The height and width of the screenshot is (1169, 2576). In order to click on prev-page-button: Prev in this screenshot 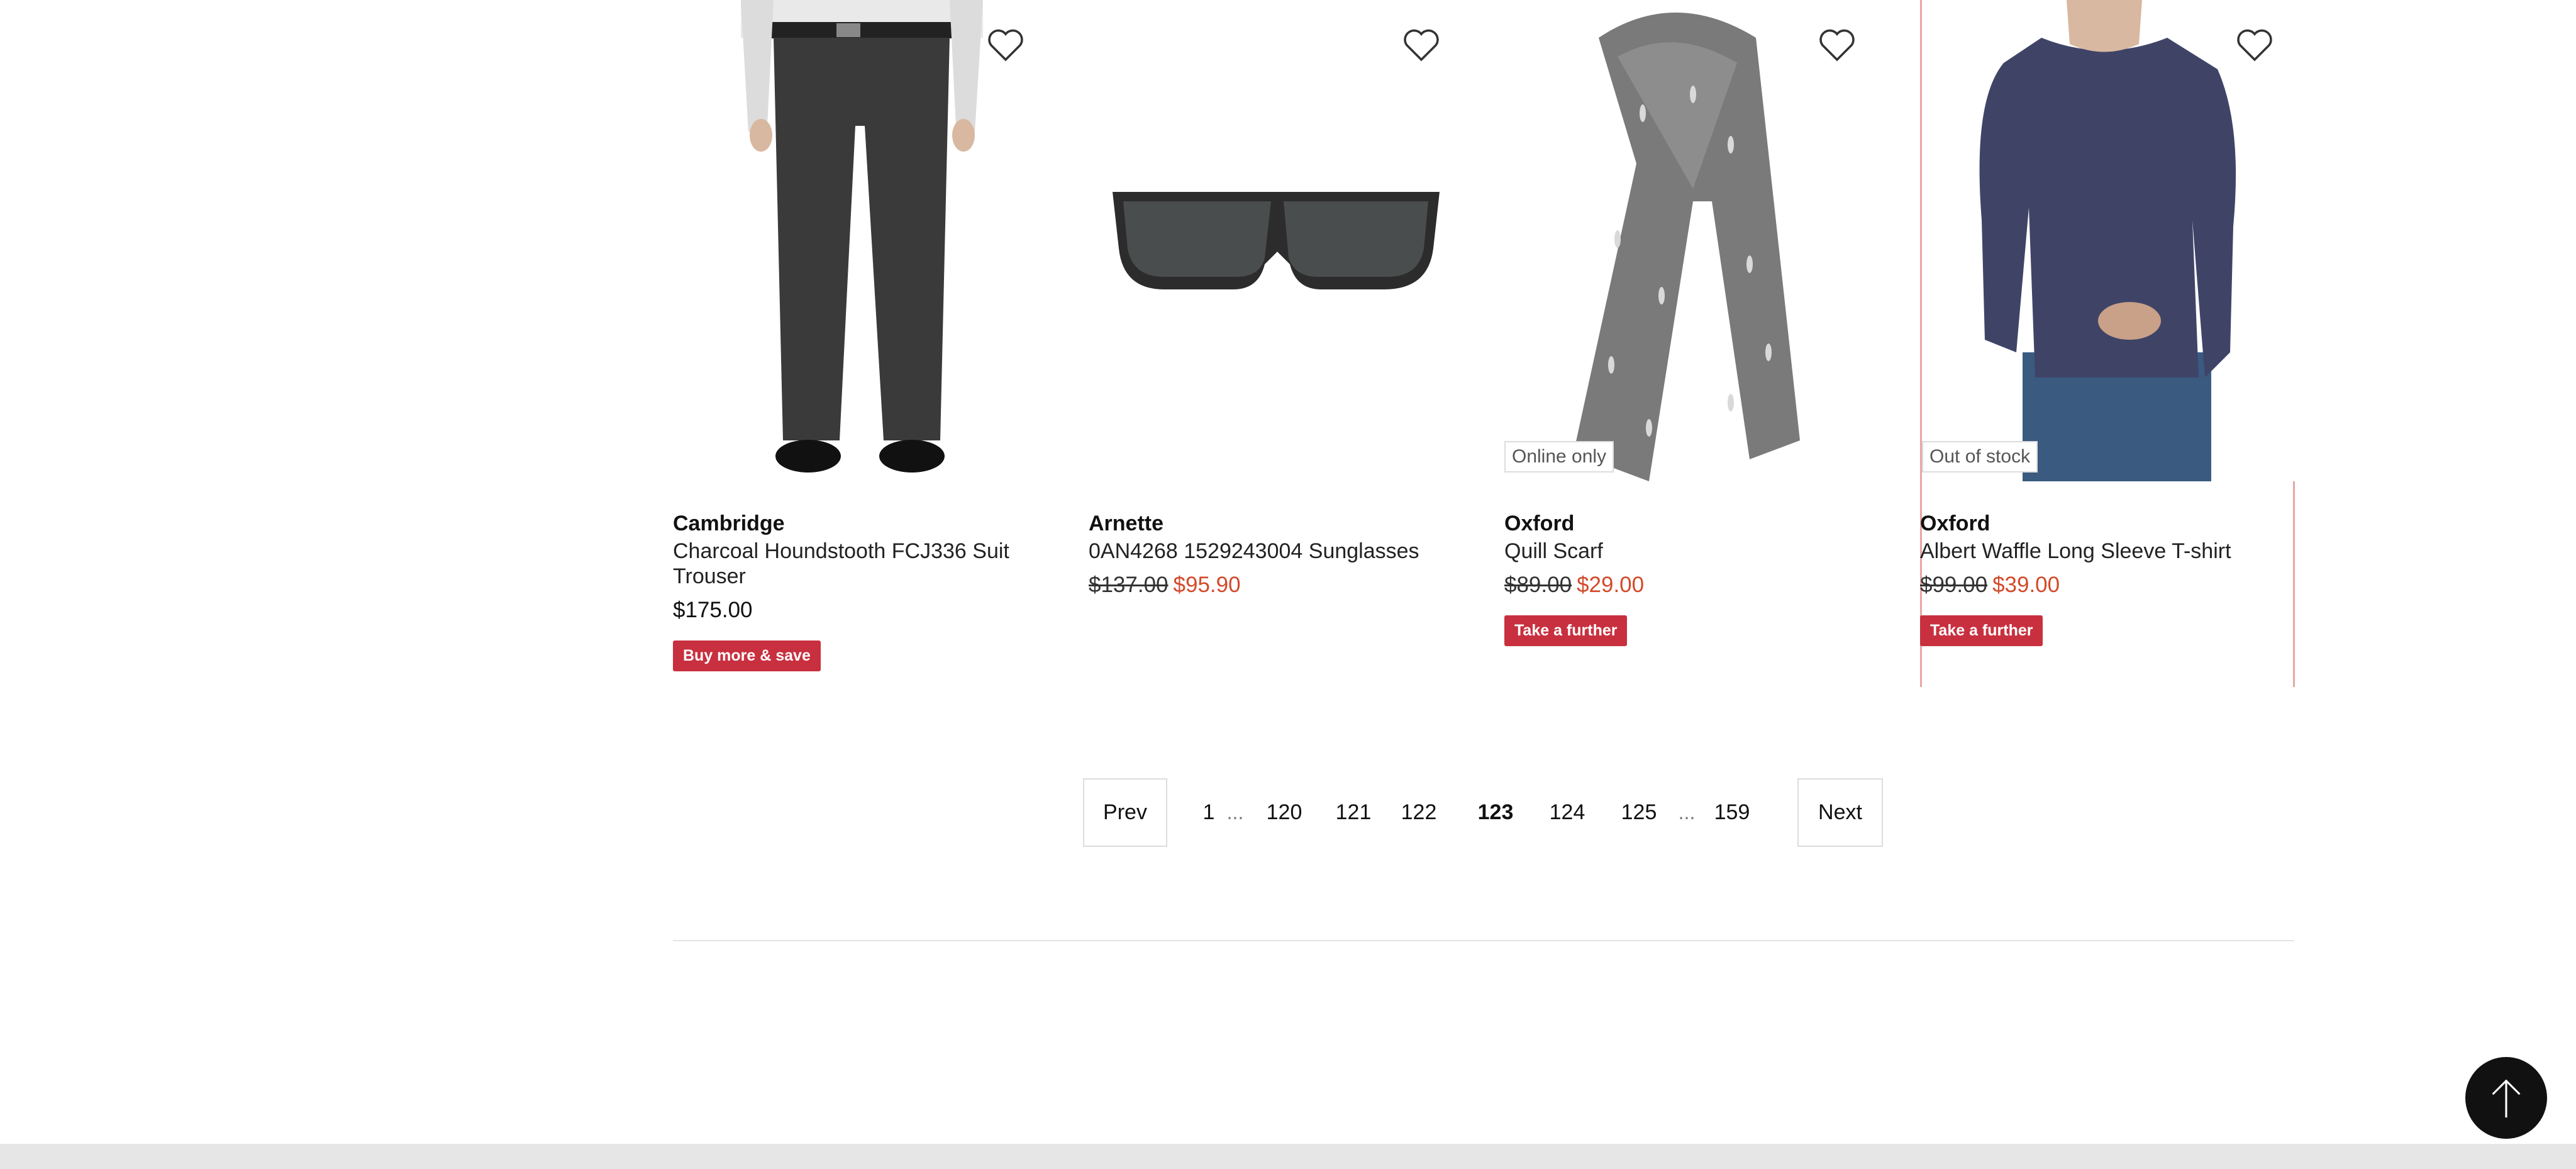, I will do `click(1125, 813)`.